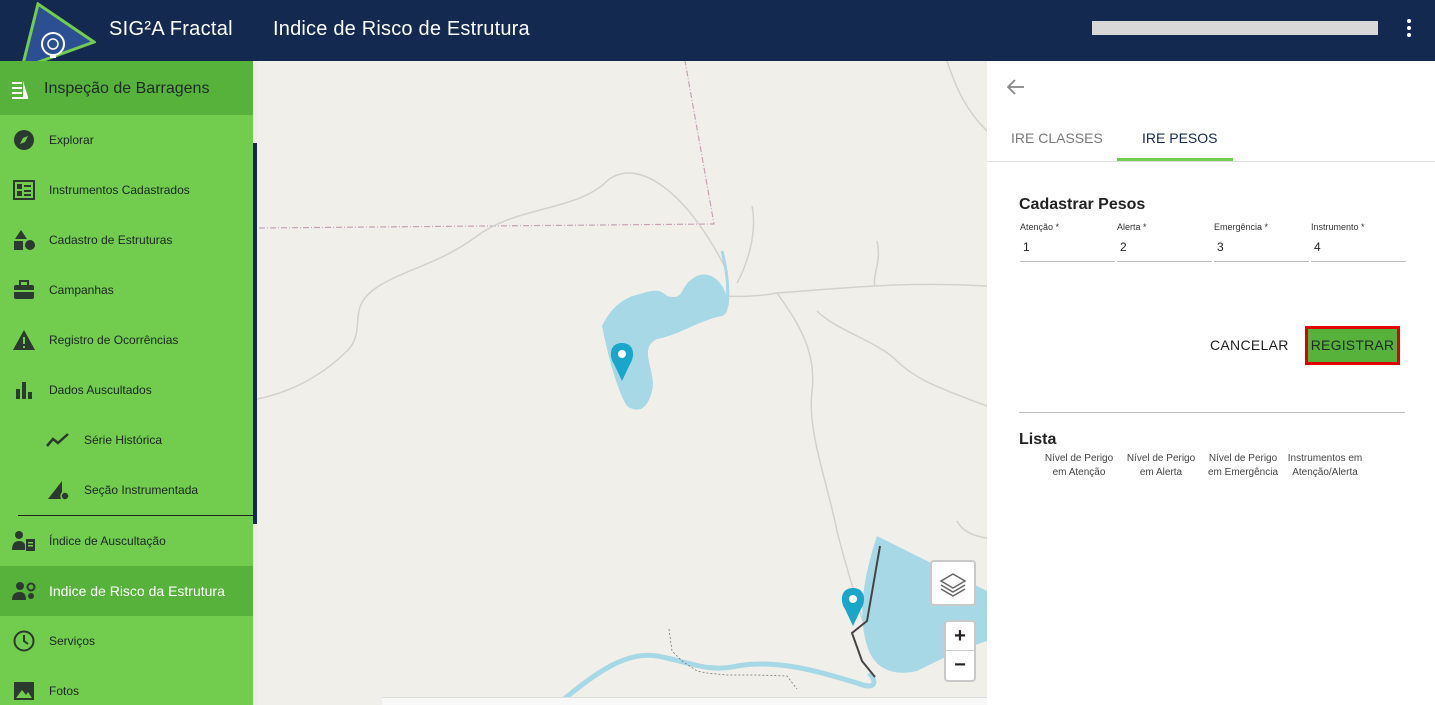  What do you see at coordinates (1235, 28) in the screenshot?
I see `user-info-redacted` at bounding box center [1235, 28].